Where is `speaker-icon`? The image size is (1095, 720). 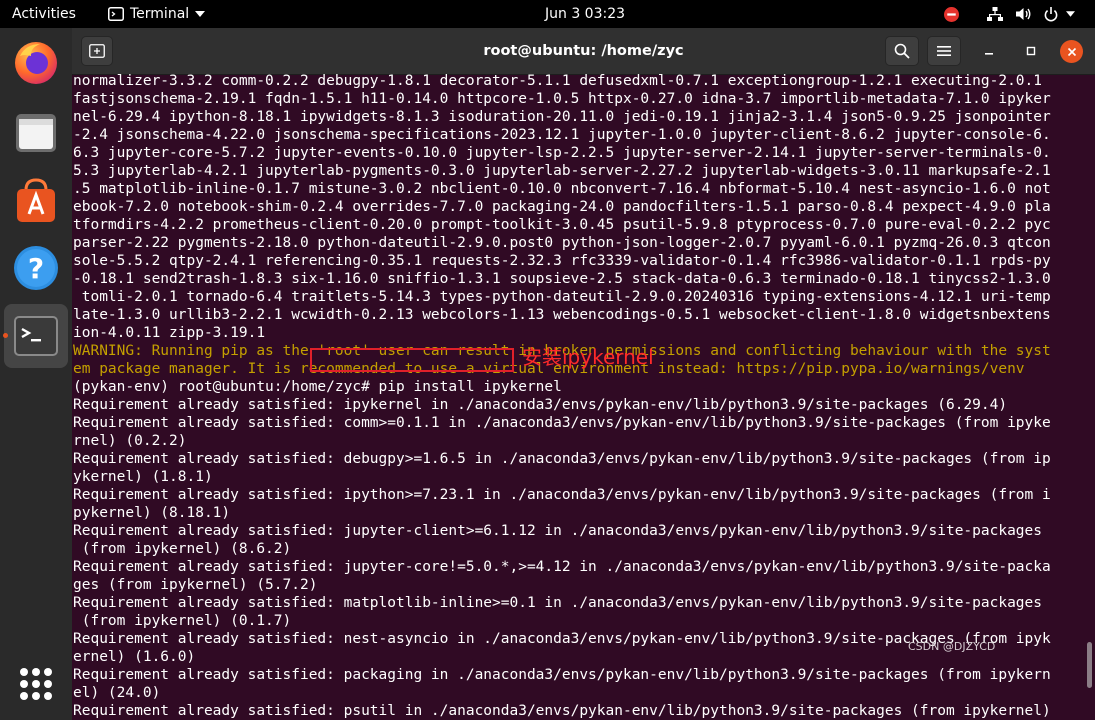
speaker-icon is located at coordinates (1023, 14).